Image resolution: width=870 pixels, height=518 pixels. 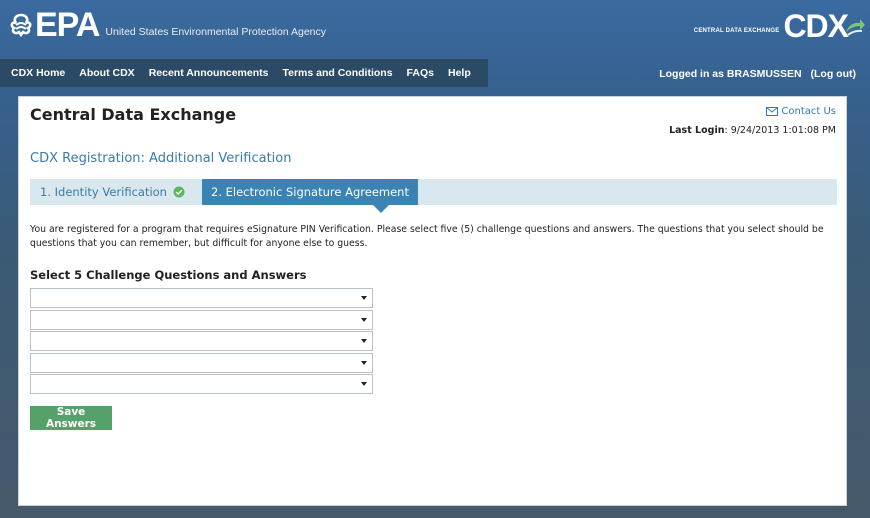 I want to click on nav-item-about-cdx: About CDX, so click(x=106, y=73).